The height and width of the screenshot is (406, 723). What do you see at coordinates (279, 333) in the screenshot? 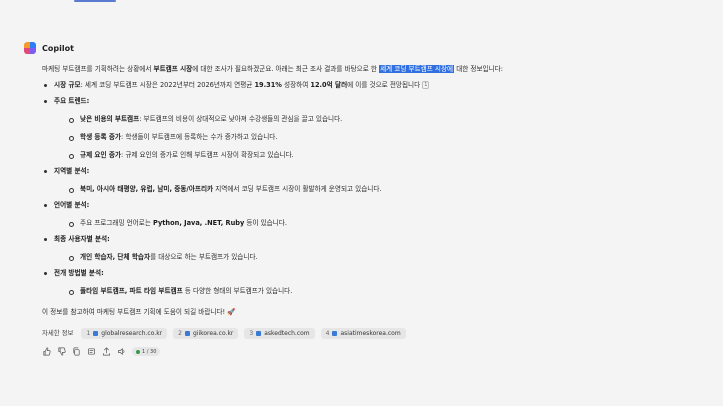
I see `source-chip-3: 3 askedtech.com` at bounding box center [279, 333].